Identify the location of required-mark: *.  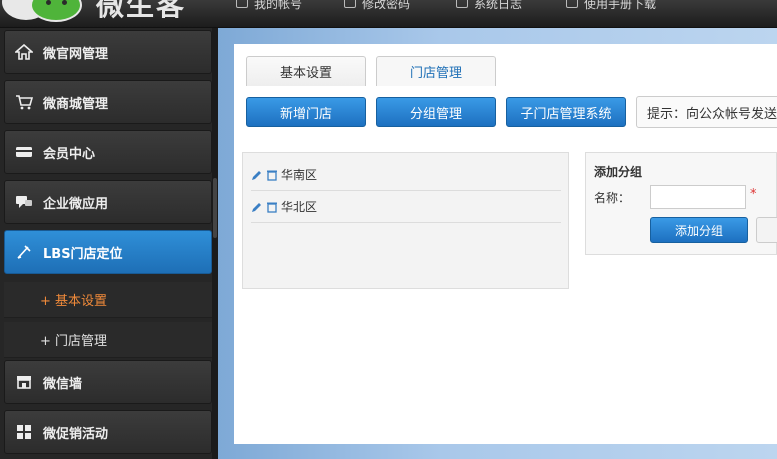
(753, 194).